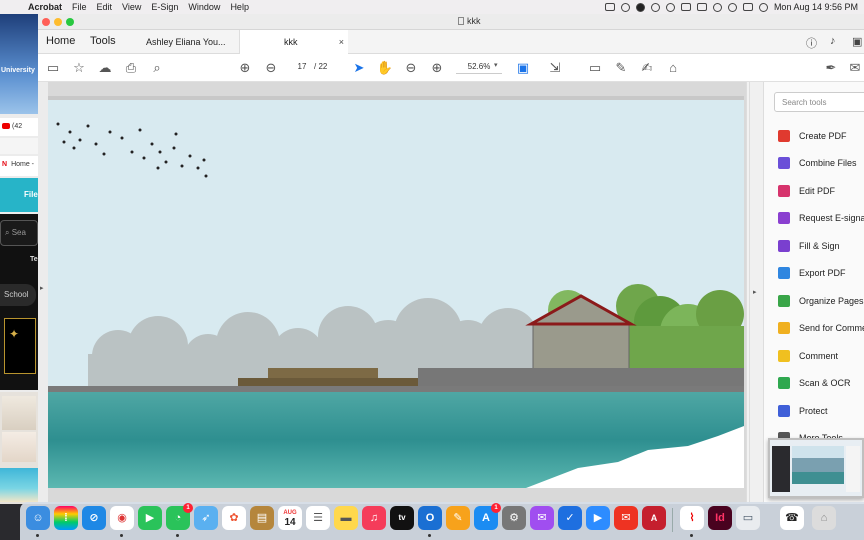 The height and width of the screenshot is (540, 864). Describe the element at coordinates (437, 68) in the screenshot. I see `zoom-in-icon: ⊕` at that location.